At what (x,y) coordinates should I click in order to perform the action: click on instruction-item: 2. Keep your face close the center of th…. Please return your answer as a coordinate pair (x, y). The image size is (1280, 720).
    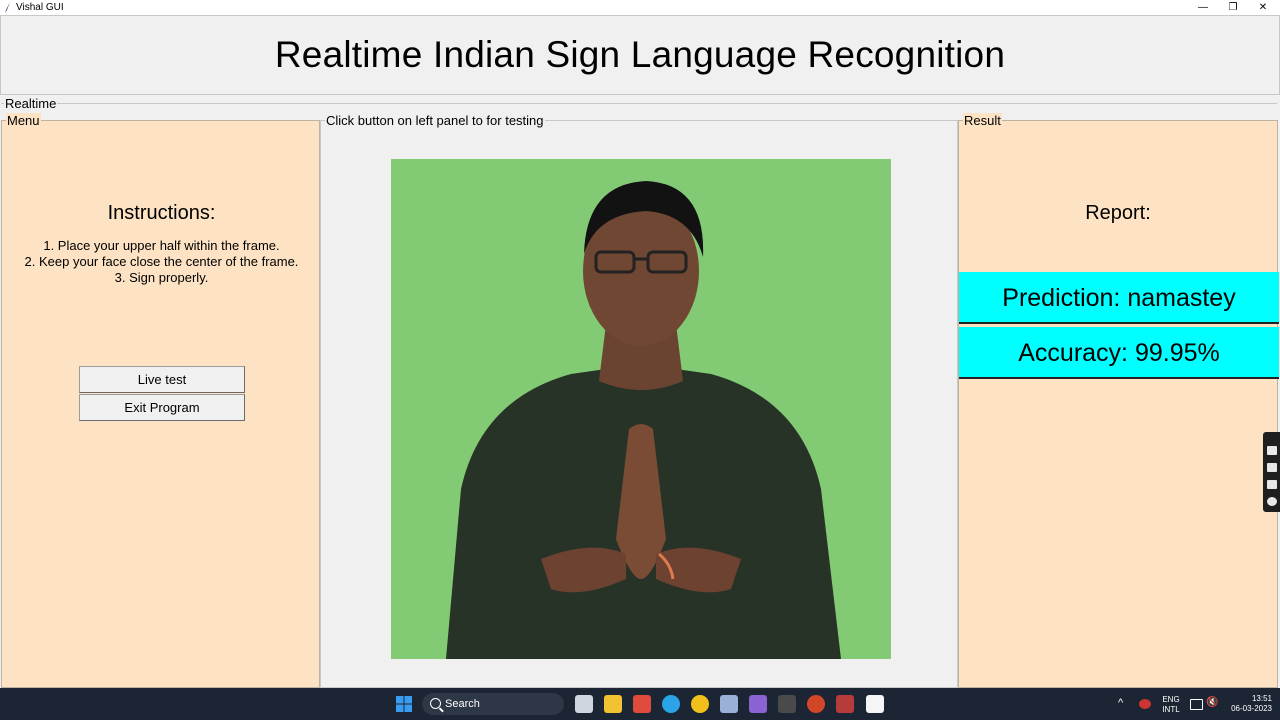
    Looking at the image, I should click on (161, 261).